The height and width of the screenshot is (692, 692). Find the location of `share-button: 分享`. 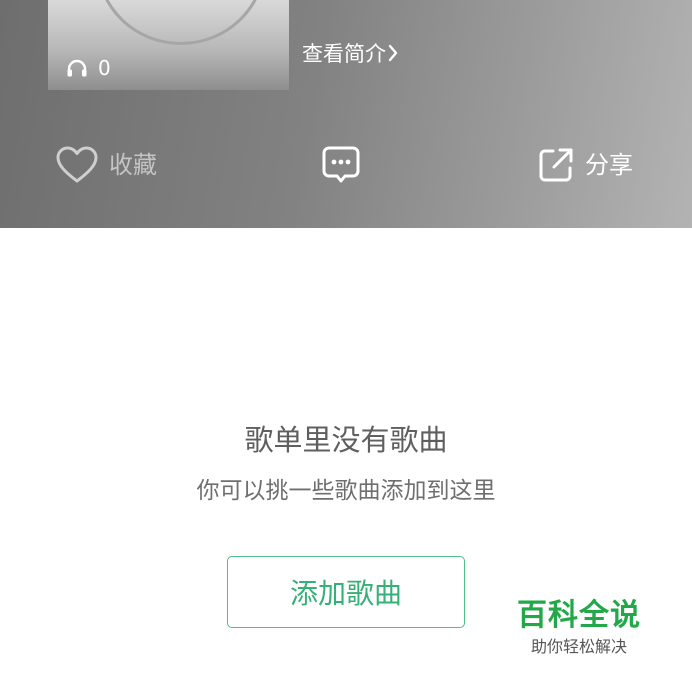

share-button: 分享 is located at coordinates (585, 165).